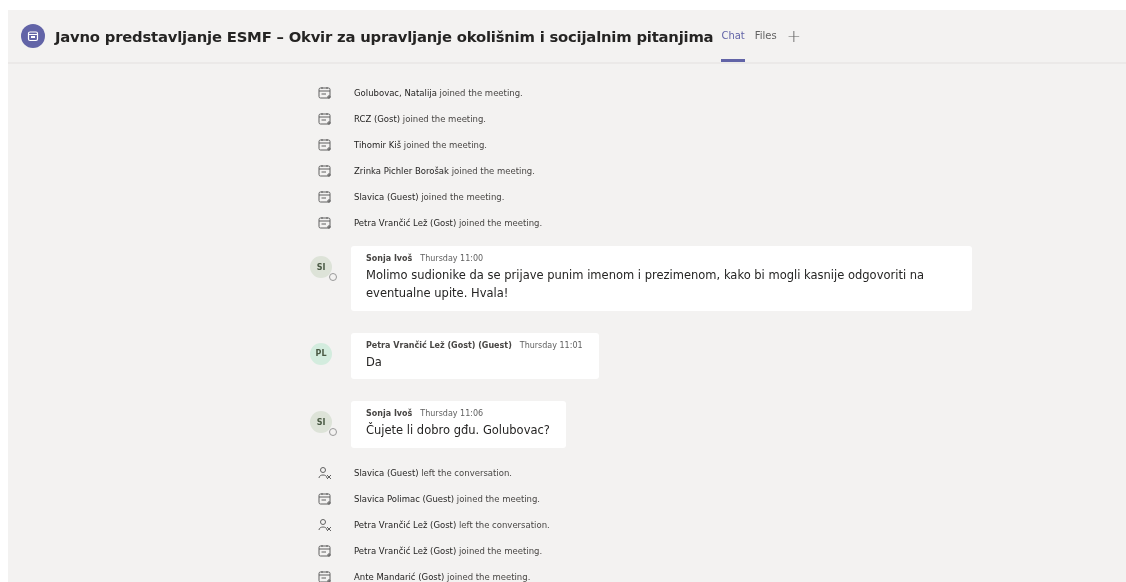 The image size is (1126, 582). What do you see at coordinates (458, 430) in the screenshot?
I see `message-text: Čujete li dobro gđu. Golubovac?` at bounding box center [458, 430].